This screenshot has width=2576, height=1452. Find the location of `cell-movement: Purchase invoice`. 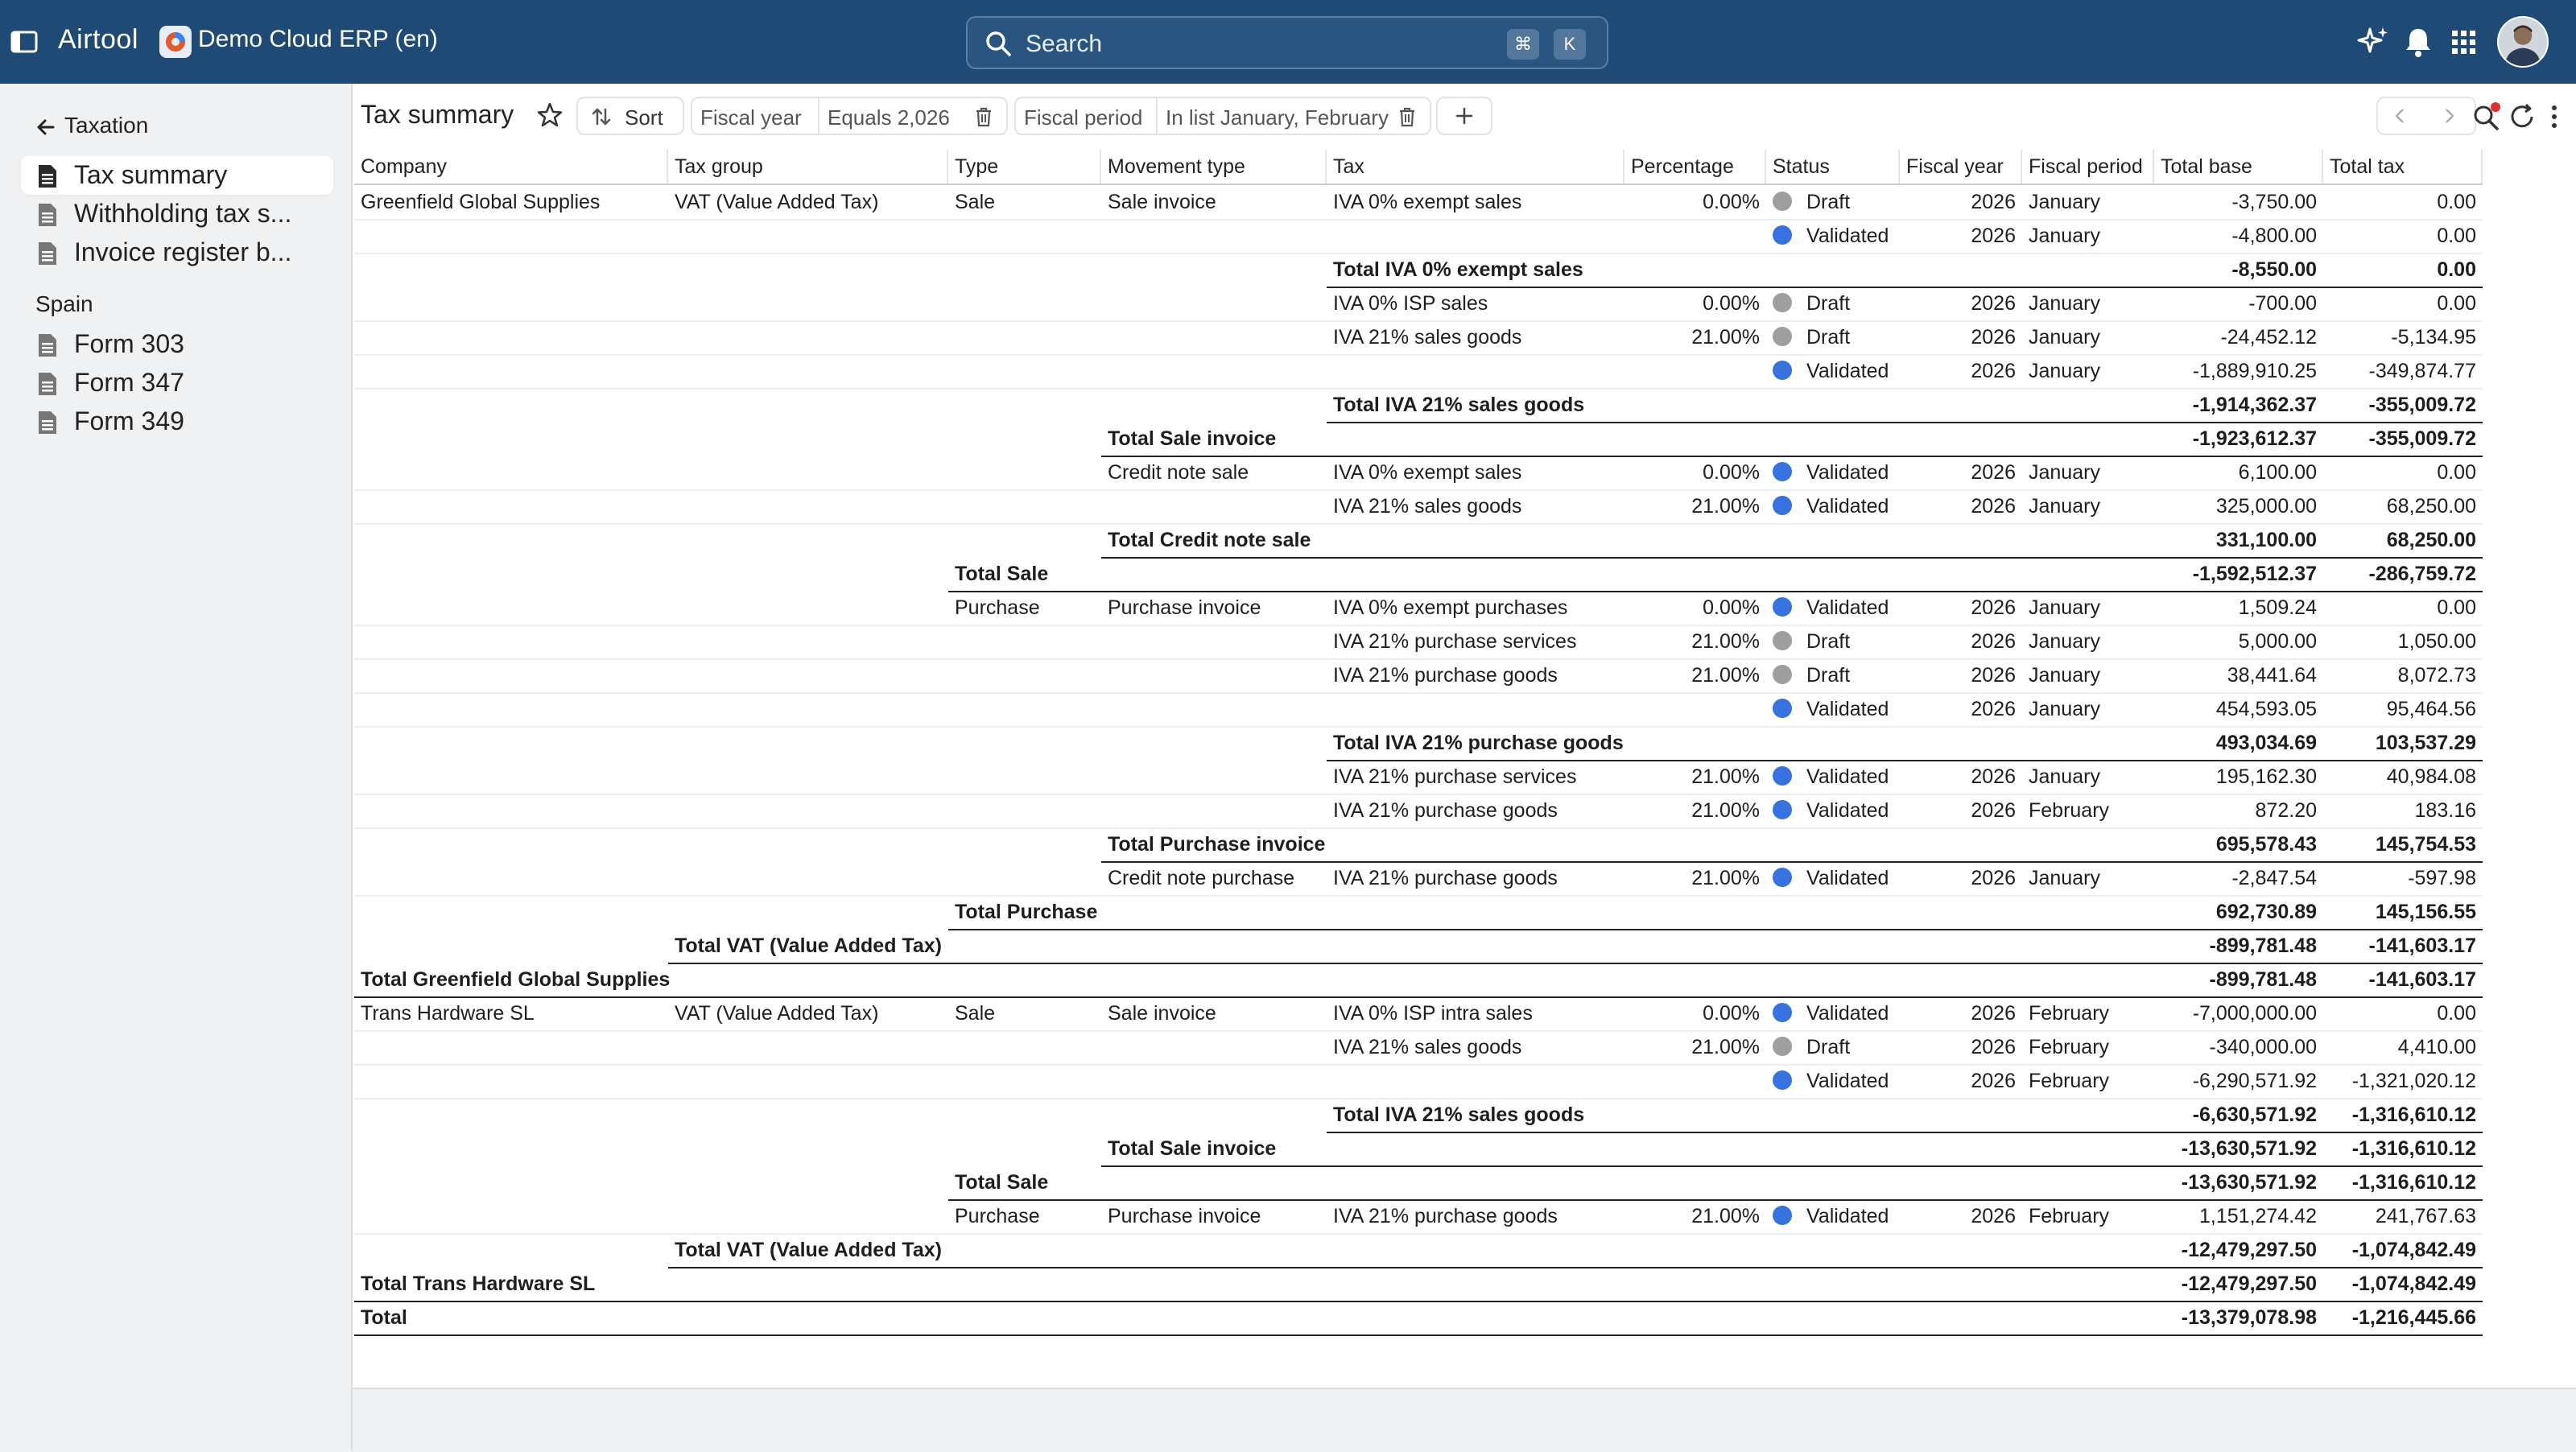

cell-movement: Purchase invoice is located at coordinates (1214, 608).